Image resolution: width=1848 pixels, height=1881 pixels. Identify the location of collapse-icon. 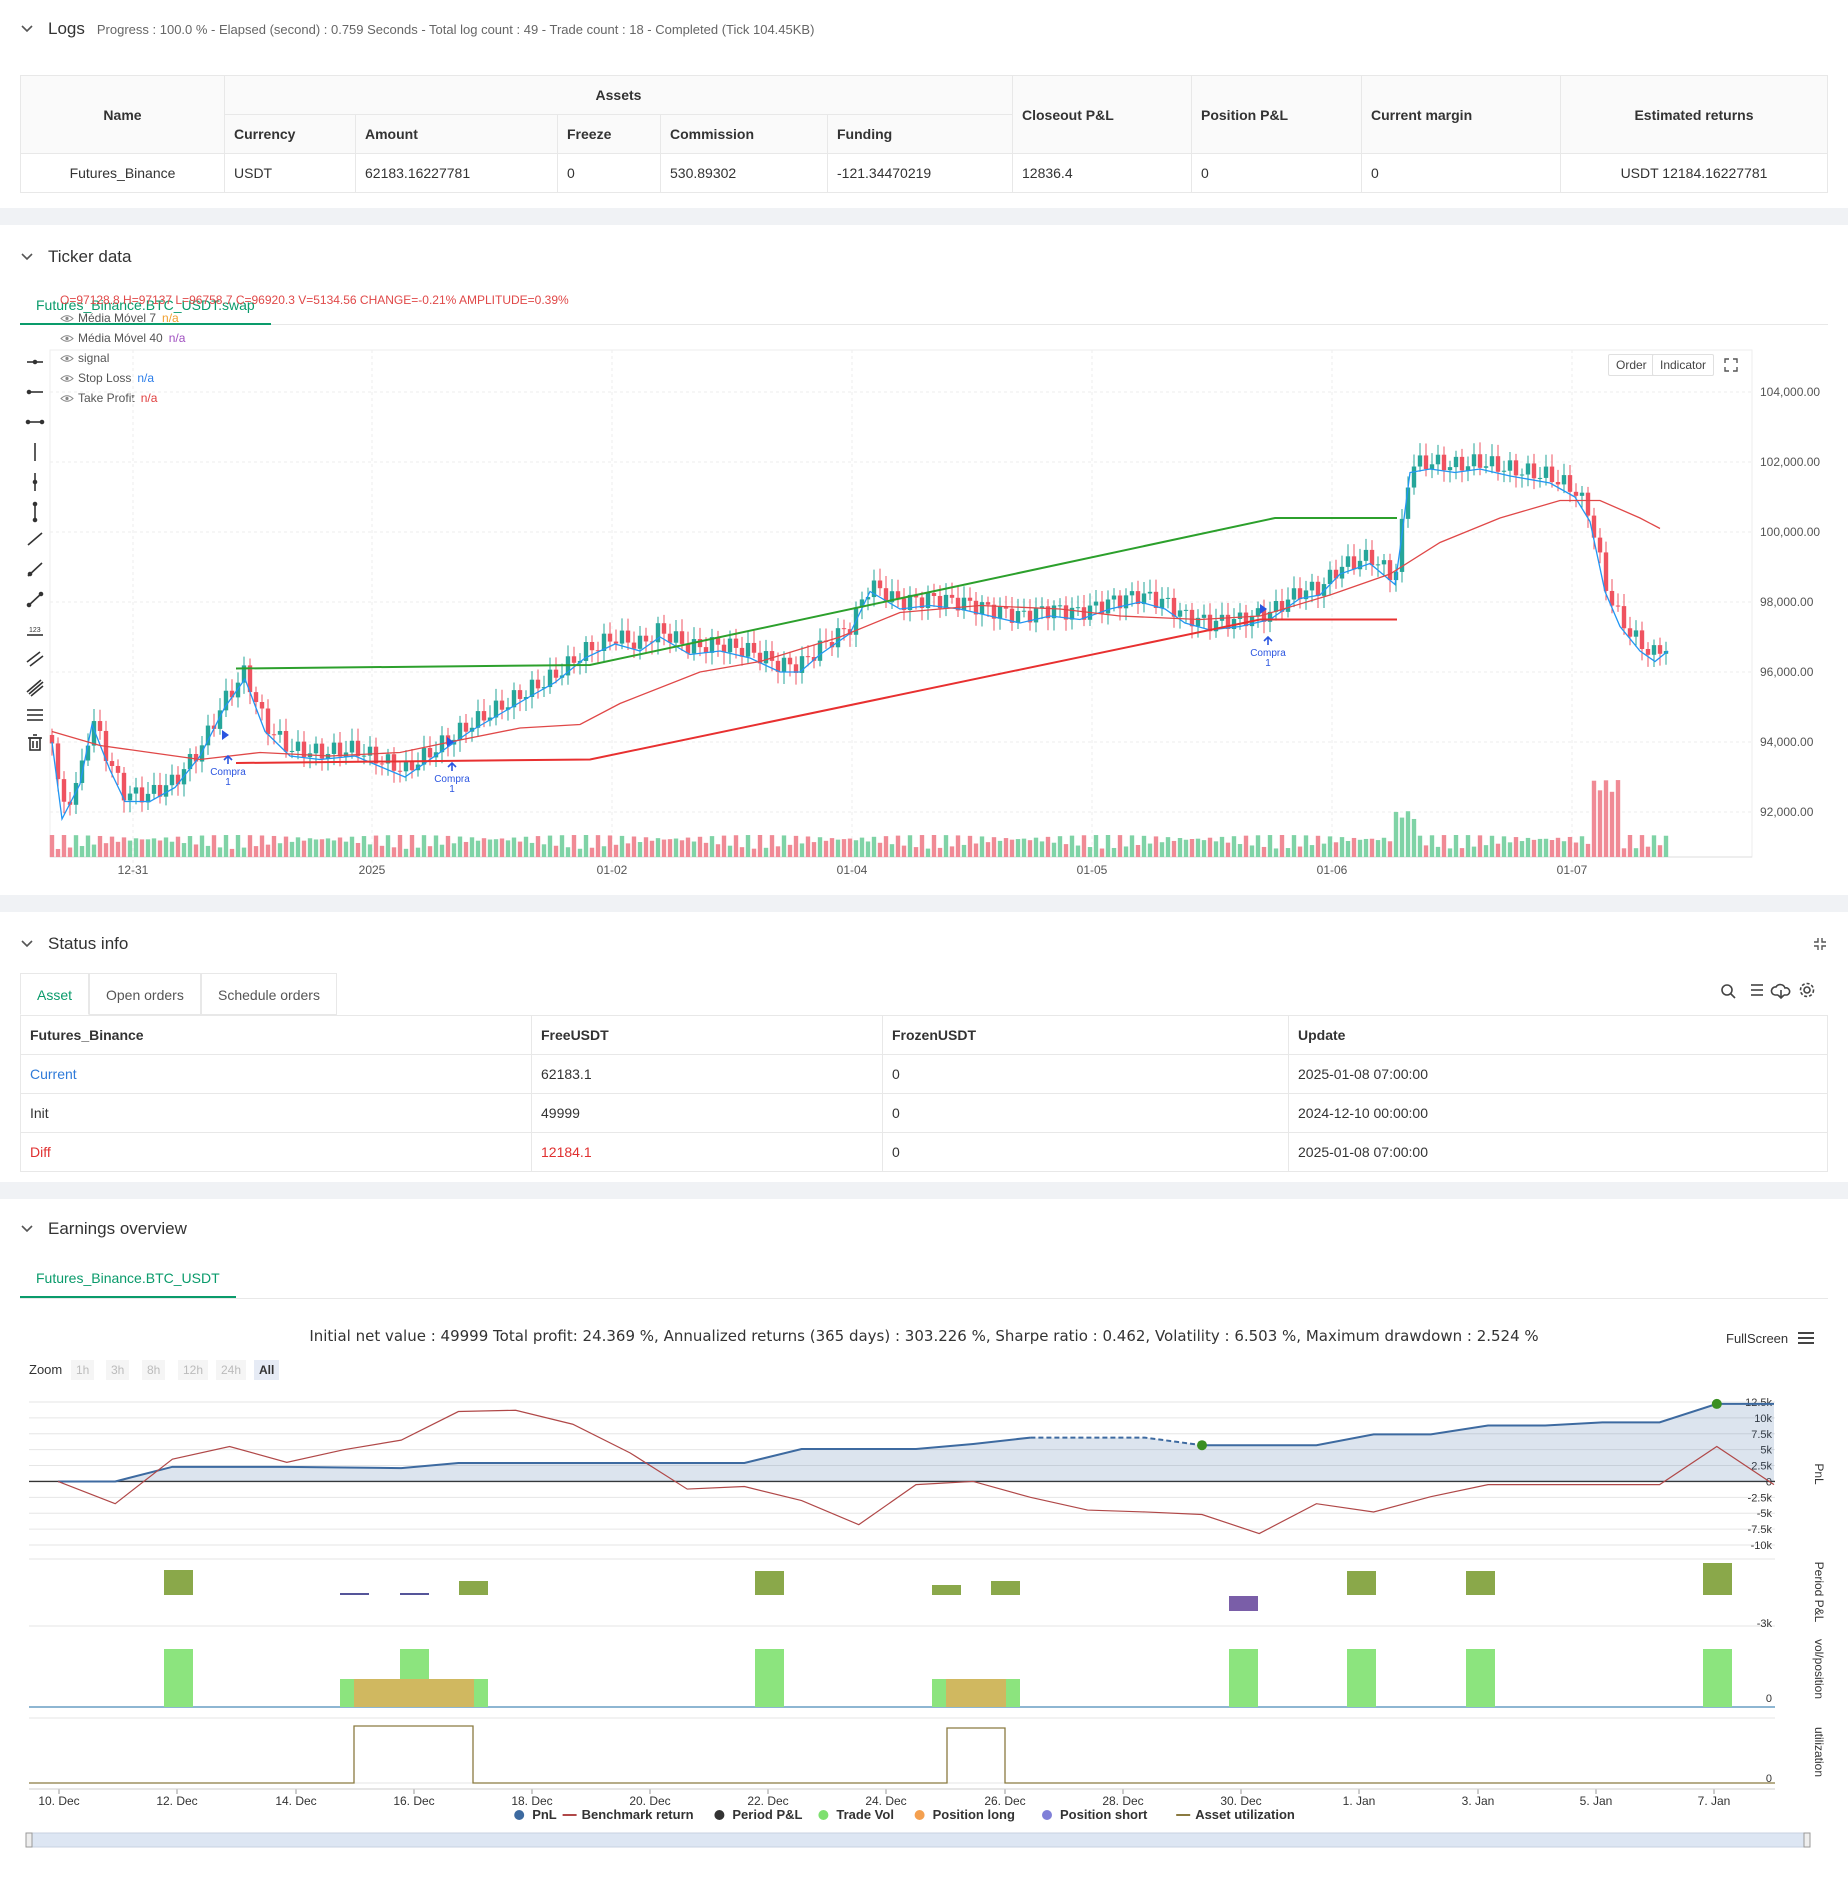
(1820, 944).